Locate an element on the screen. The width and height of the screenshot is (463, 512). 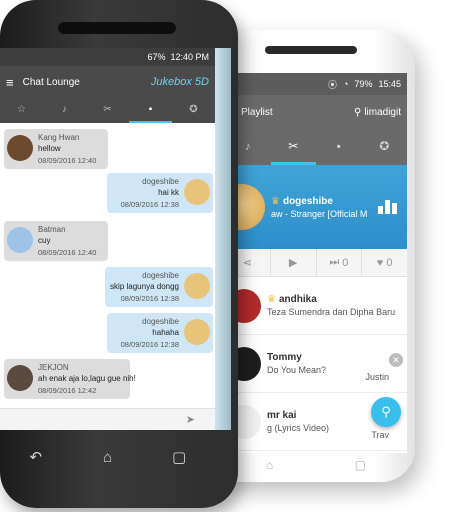
message-composer: ➤ is located at coordinates (107, 419).